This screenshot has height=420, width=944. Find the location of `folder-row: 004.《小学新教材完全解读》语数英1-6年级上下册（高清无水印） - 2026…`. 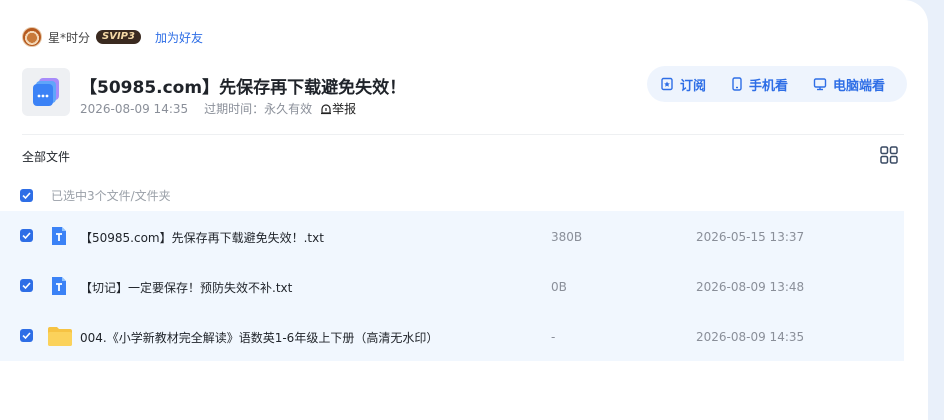

folder-row: 004.《小学新教材完全解读》语数英1-6年级上下册（高清无水印） - 2026… is located at coordinates (452, 336).